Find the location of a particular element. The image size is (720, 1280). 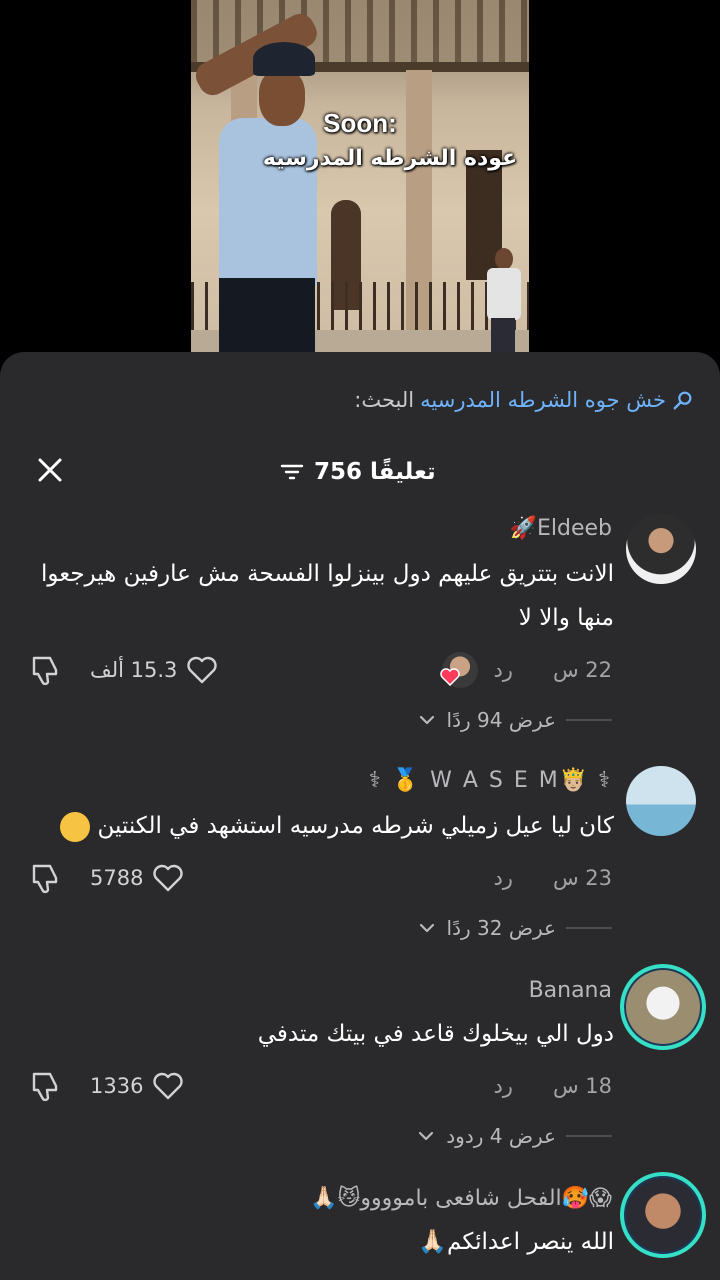

related-search: البحث: خش جوه الشرطه المدرسيه is located at coordinates (525, 400).